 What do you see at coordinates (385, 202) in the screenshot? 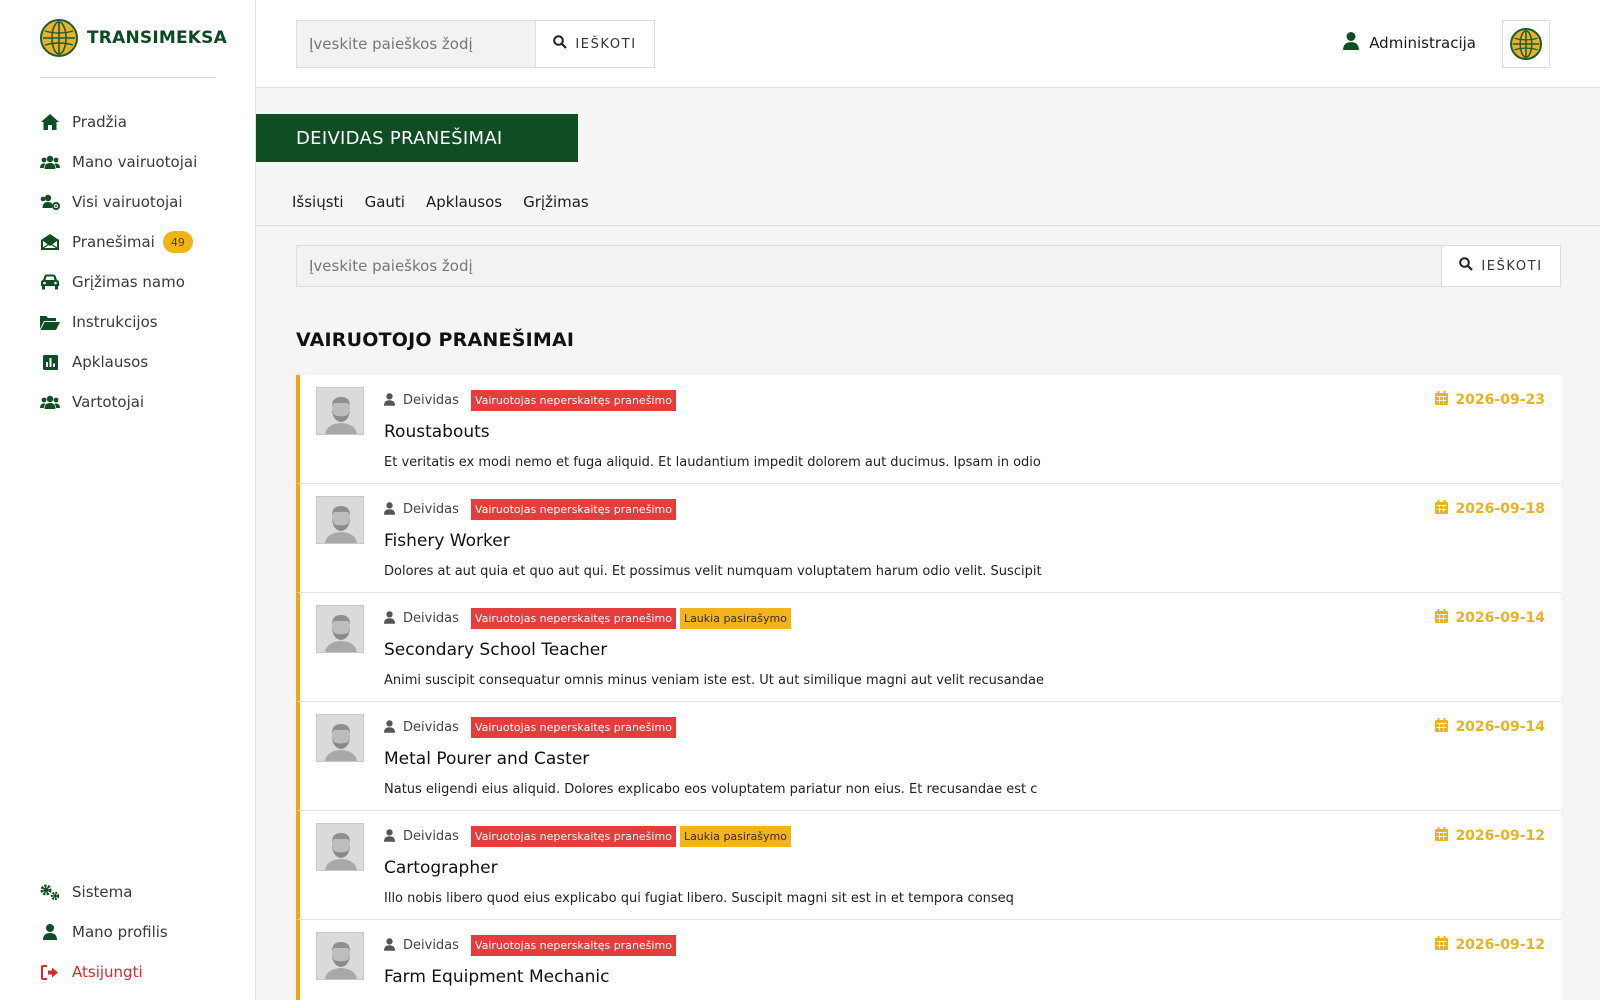
I see `tab-gauti: Gauti` at bounding box center [385, 202].